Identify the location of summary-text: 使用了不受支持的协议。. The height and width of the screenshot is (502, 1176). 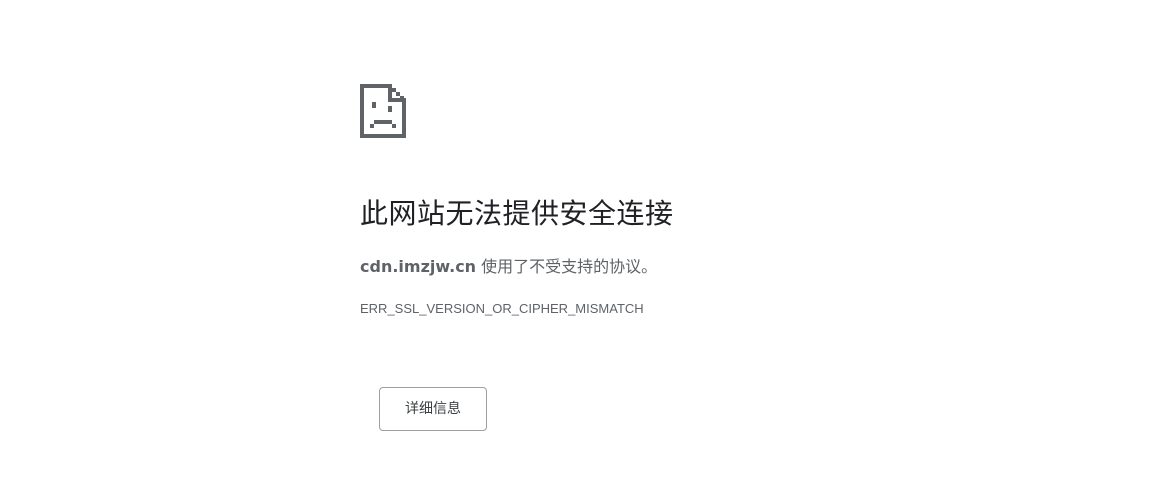
(567, 266).